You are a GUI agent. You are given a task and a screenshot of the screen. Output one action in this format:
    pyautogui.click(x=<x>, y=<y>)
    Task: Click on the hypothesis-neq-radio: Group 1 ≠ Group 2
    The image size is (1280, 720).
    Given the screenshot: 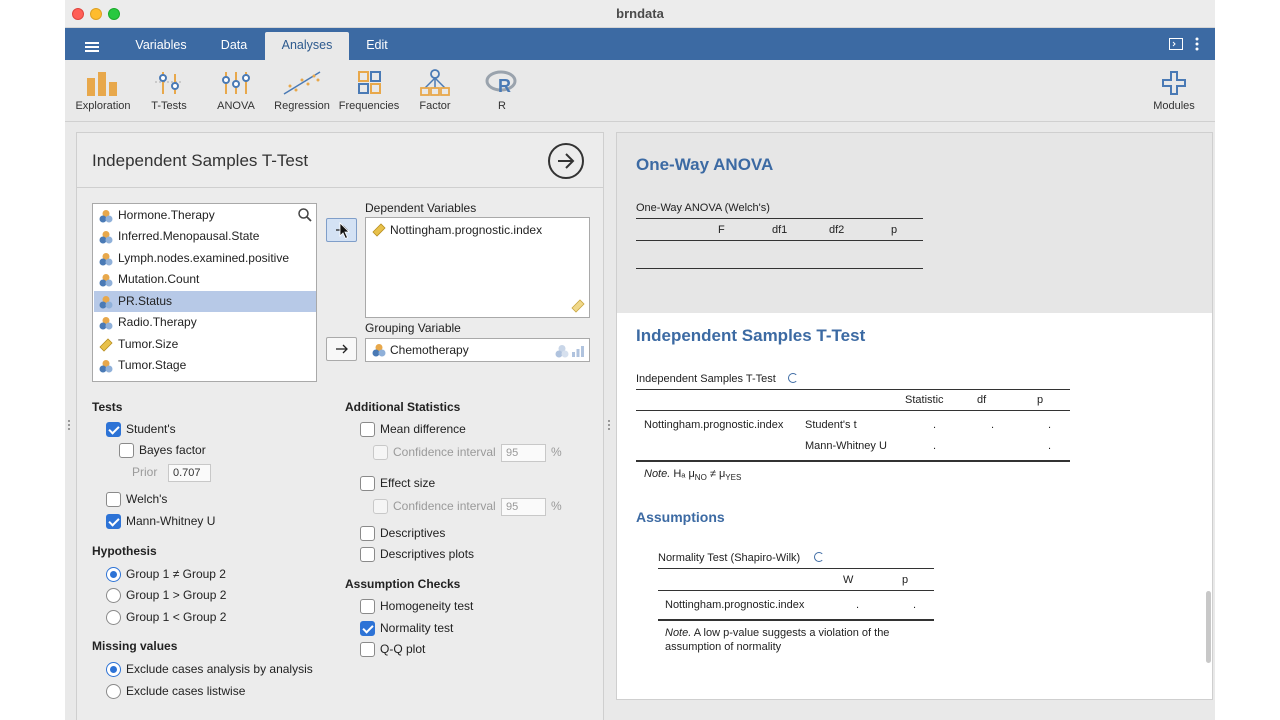 What is the action you would take?
    pyautogui.click(x=166, y=575)
    